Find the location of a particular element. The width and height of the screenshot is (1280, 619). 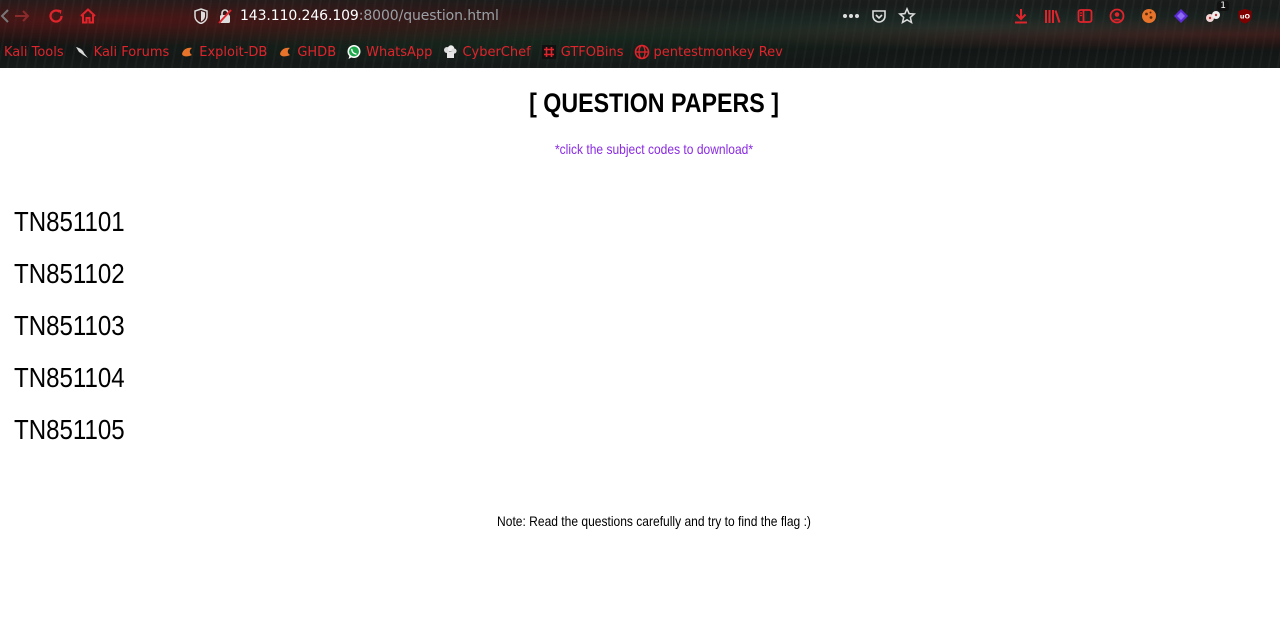

wappalyzer-extension-icon is located at coordinates (1181, 16).